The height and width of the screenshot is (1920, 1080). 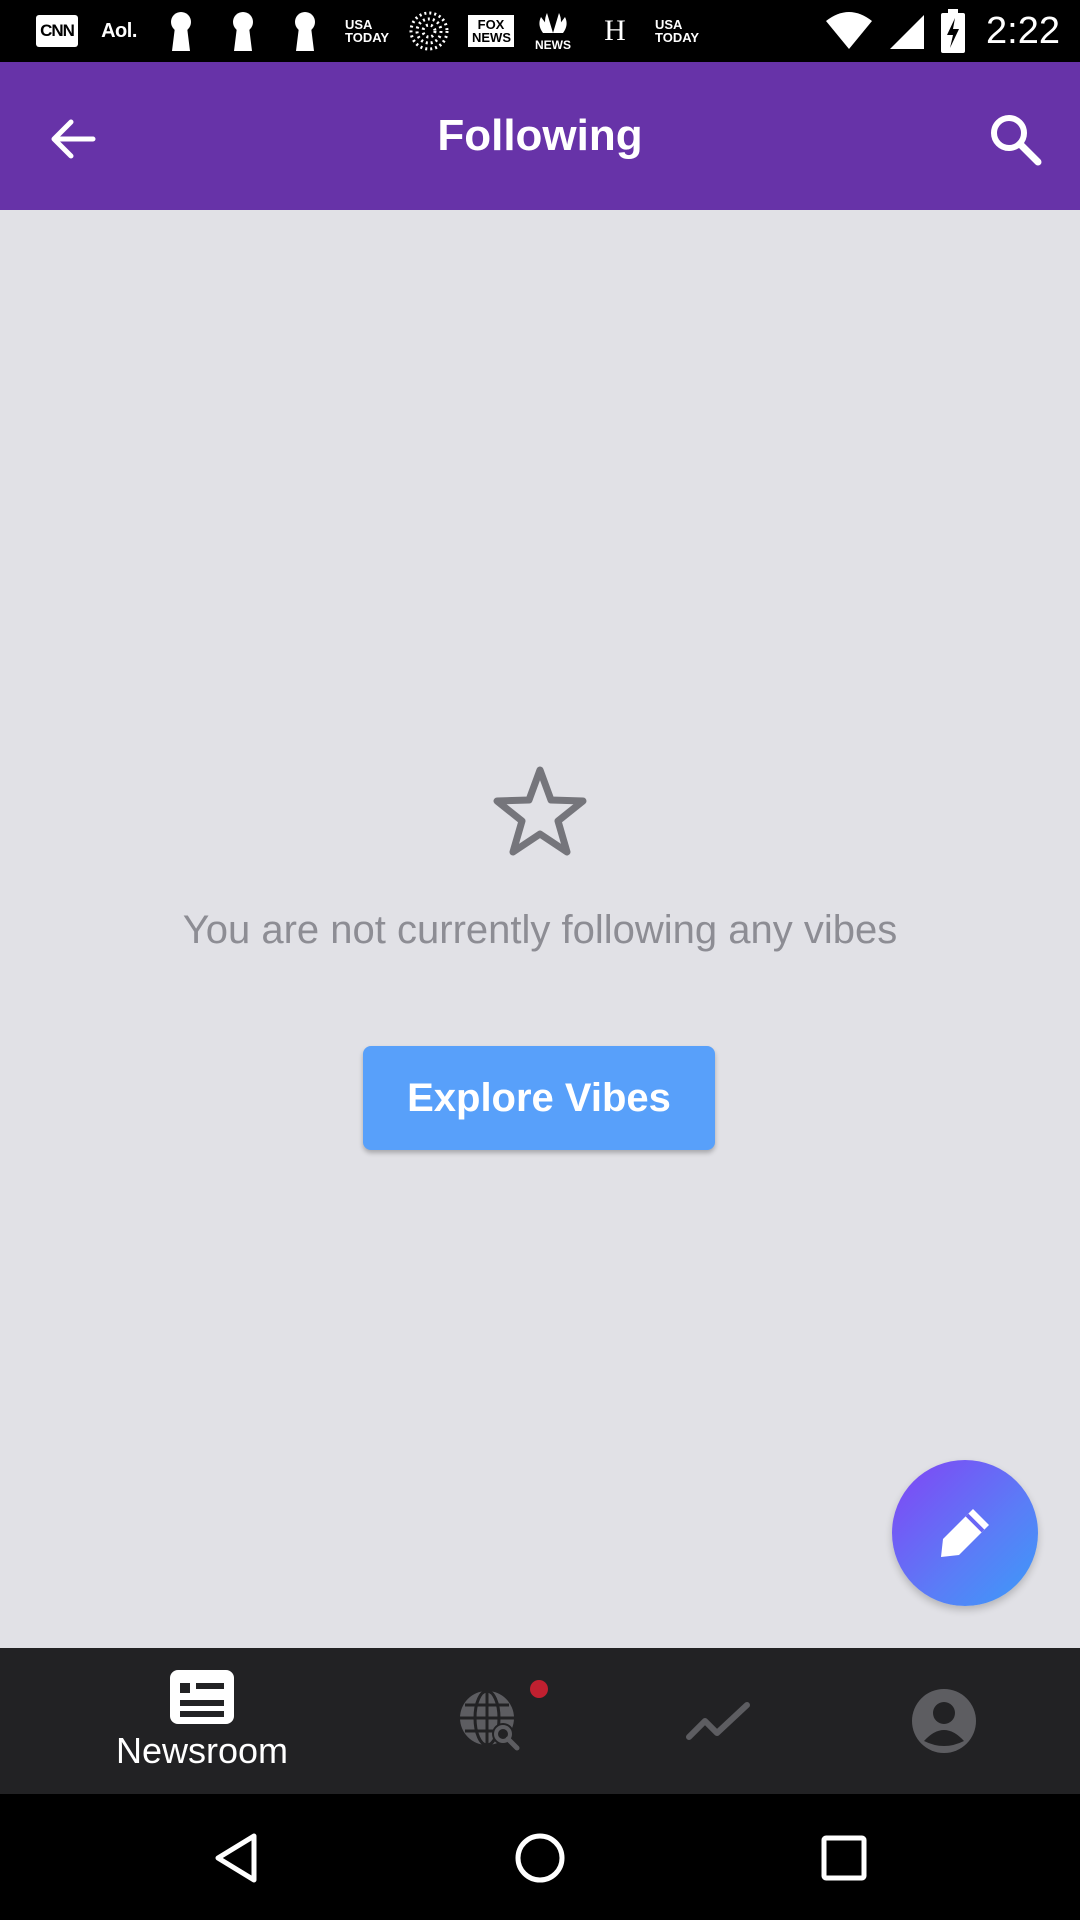 What do you see at coordinates (202, 1750) in the screenshot?
I see `nav-label-newsroom: Newsroom` at bounding box center [202, 1750].